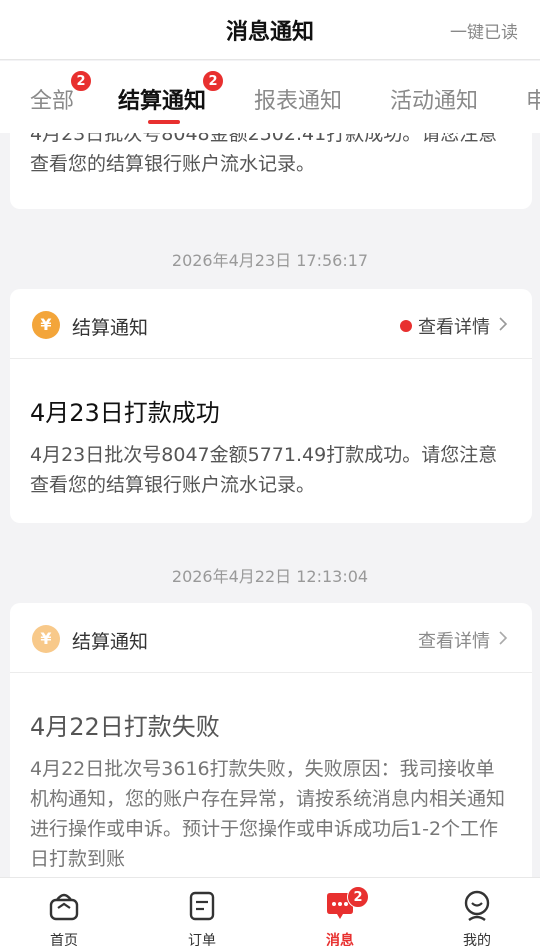 The height and width of the screenshot is (946, 540). Describe the element at coordinates (270, 911) in the screenshot. I see `bottom-nav: 首页 订单 2 消息 我的` at that location.